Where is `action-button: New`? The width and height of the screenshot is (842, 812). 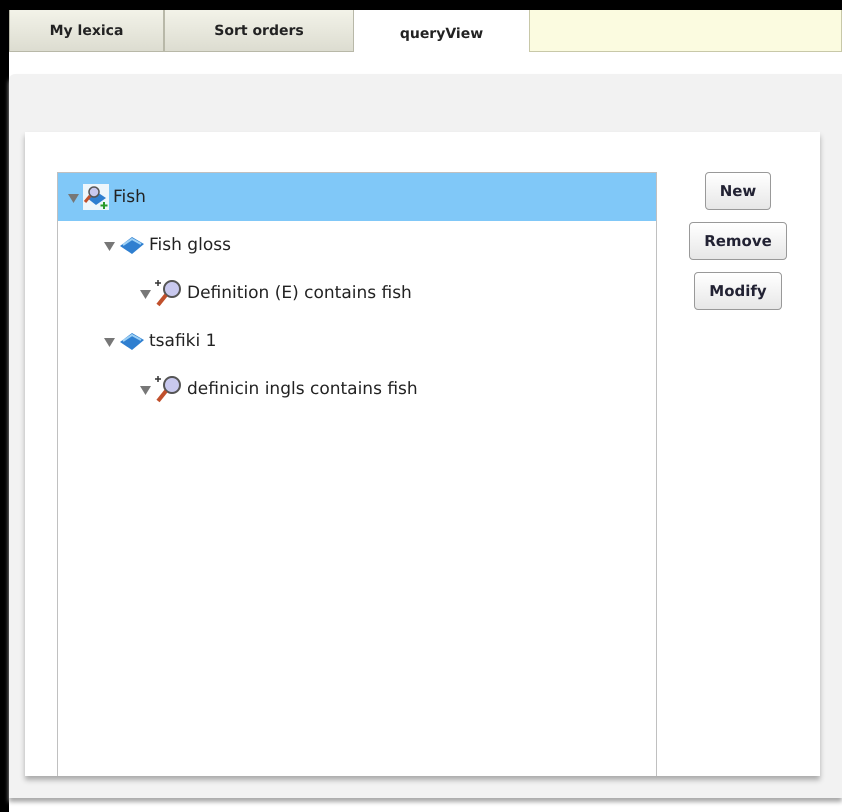 action-button: New is located at coordinates (738, 191).